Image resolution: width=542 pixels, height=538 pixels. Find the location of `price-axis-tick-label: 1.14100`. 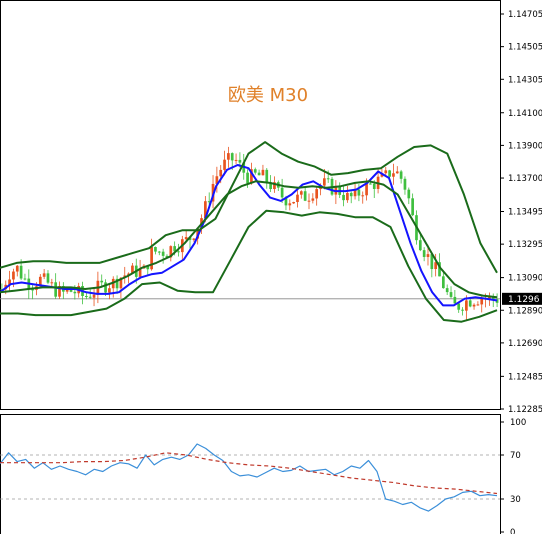

price-axis-tick-label: 1.14100 is located at coordinates (525, 114).